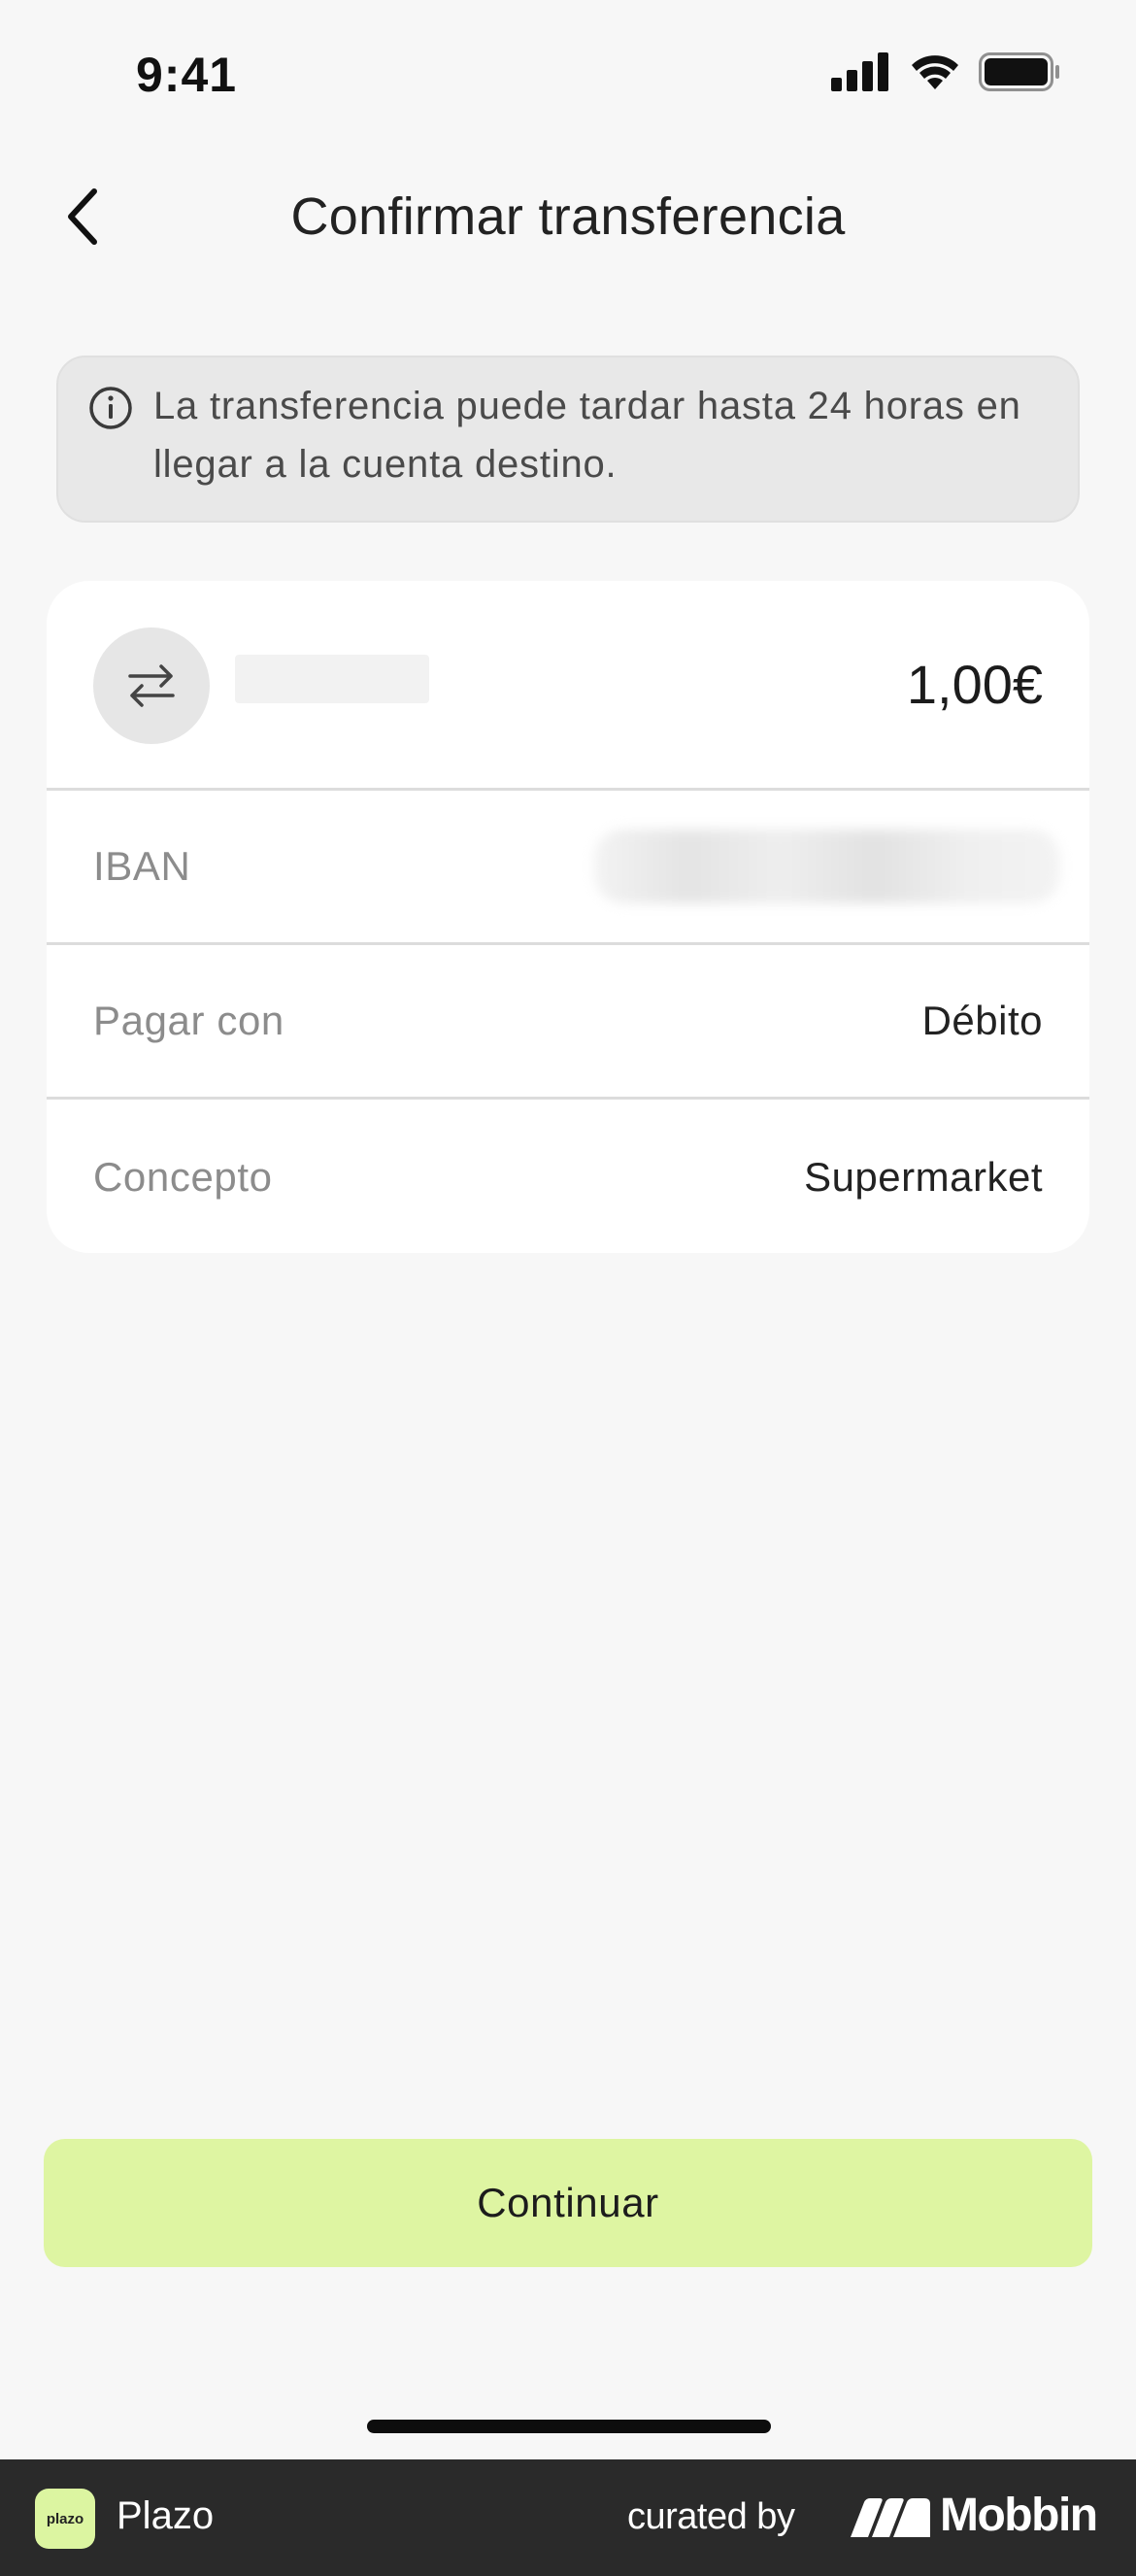 The height and width of the screenshot is (2576, 1136). I want to click on detail-row-concept: Concepto Supermarket, so click(568, 1176).